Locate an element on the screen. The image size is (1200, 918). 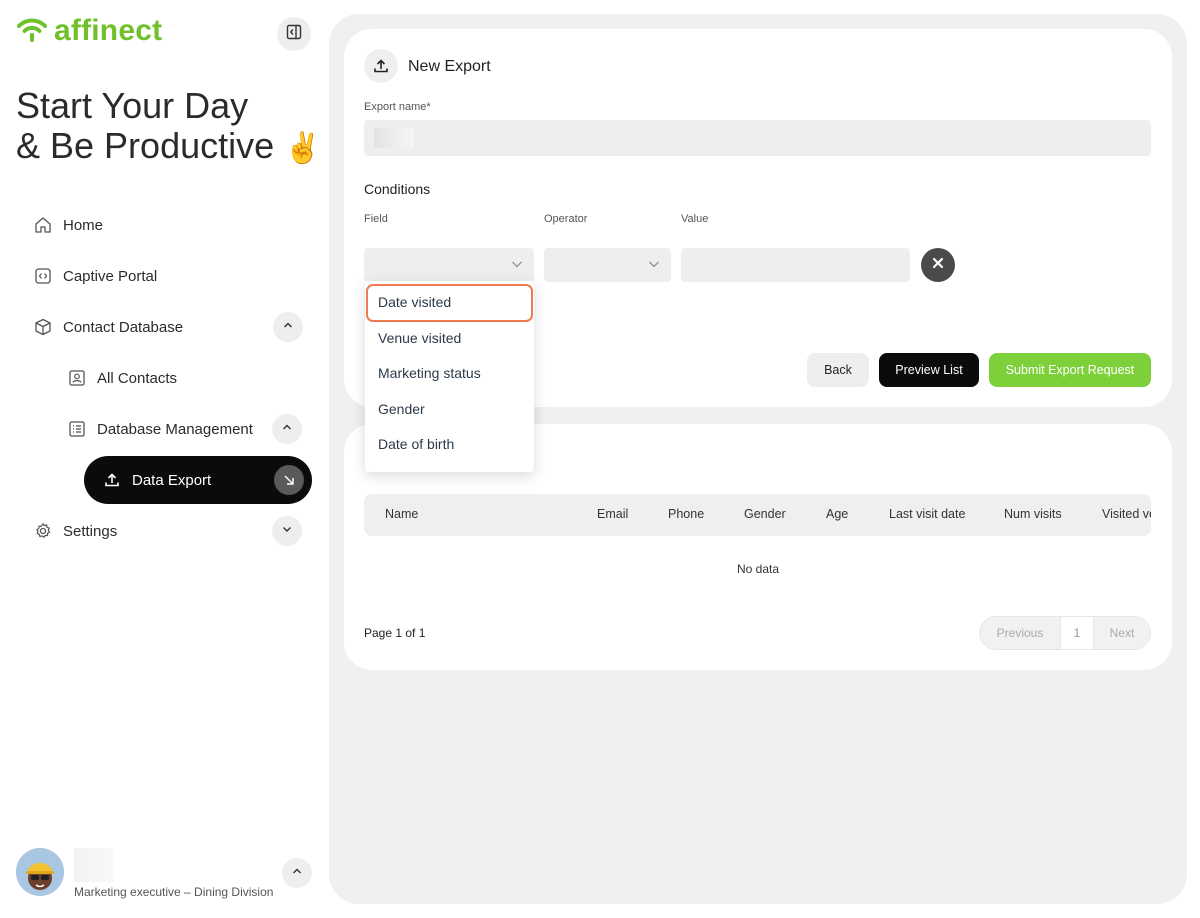
close-icon is located at coordinates (938, 265).